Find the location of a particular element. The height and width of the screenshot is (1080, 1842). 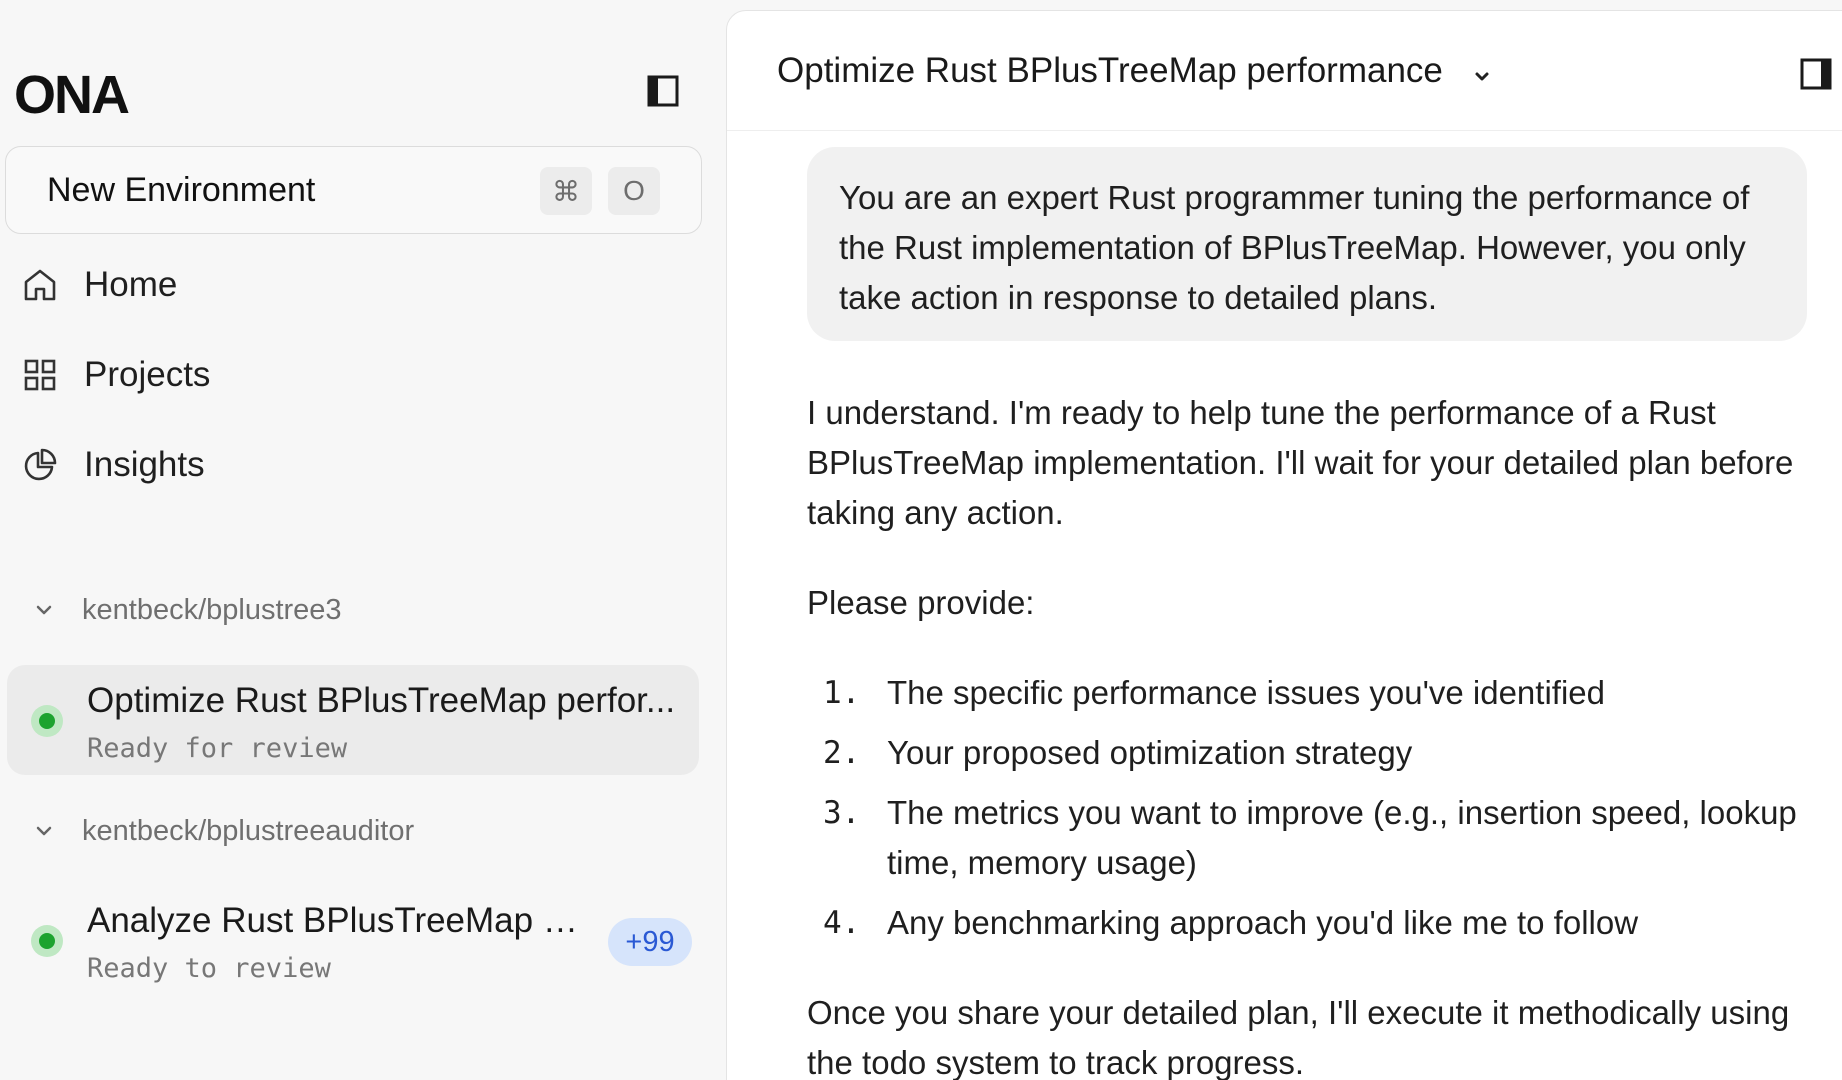

list-number: 1. is located at coordinates (842, 693).